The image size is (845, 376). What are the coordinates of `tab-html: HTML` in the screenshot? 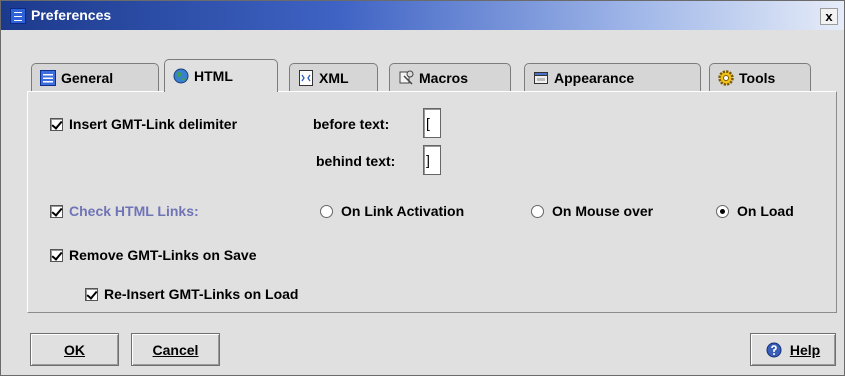 It's located at (221, 75).